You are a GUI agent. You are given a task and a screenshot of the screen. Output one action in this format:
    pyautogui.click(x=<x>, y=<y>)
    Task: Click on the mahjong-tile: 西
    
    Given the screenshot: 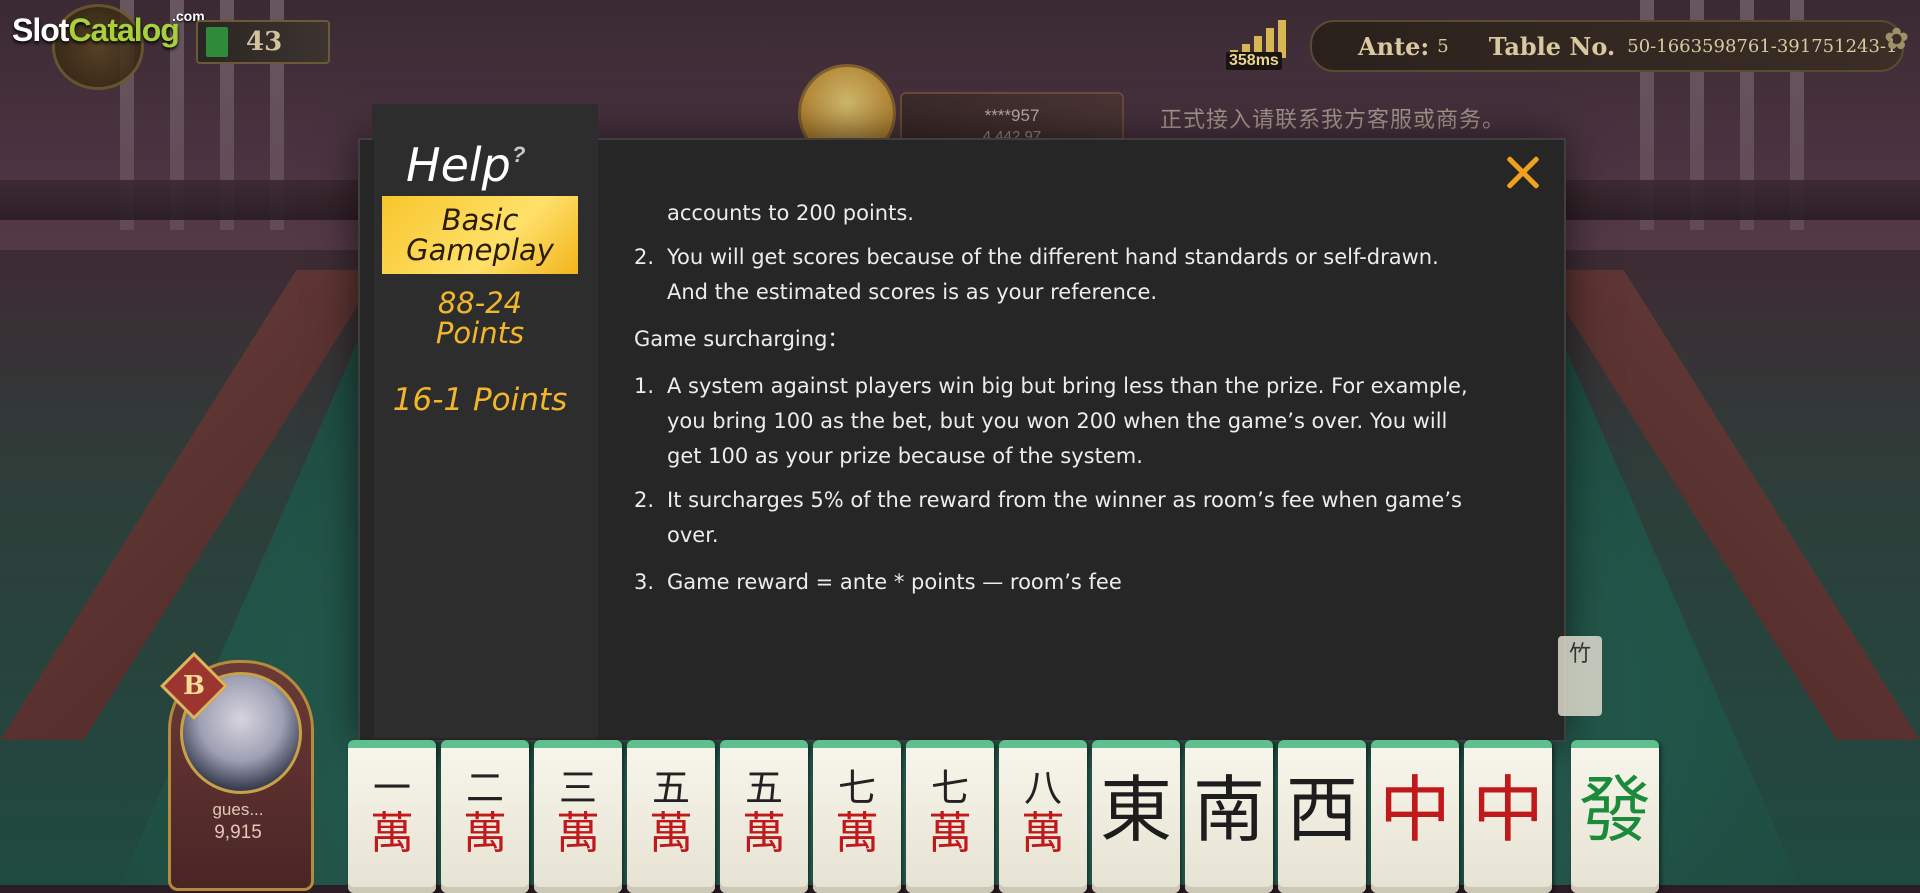 What is the action you would take?
    pyautogui.click(x=1322, y=816)
    